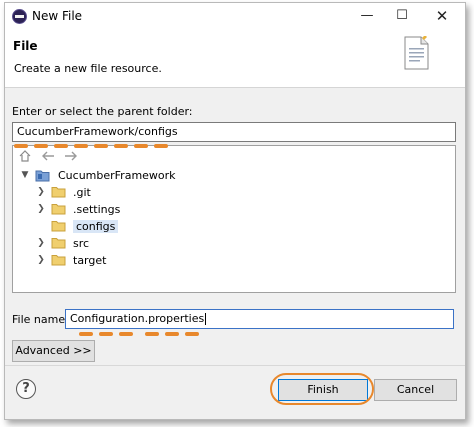 The image size is (474, 427). Describe the element at coordinates (48, 156) in the screenshot. I see `back-arrow-icon` at that location.